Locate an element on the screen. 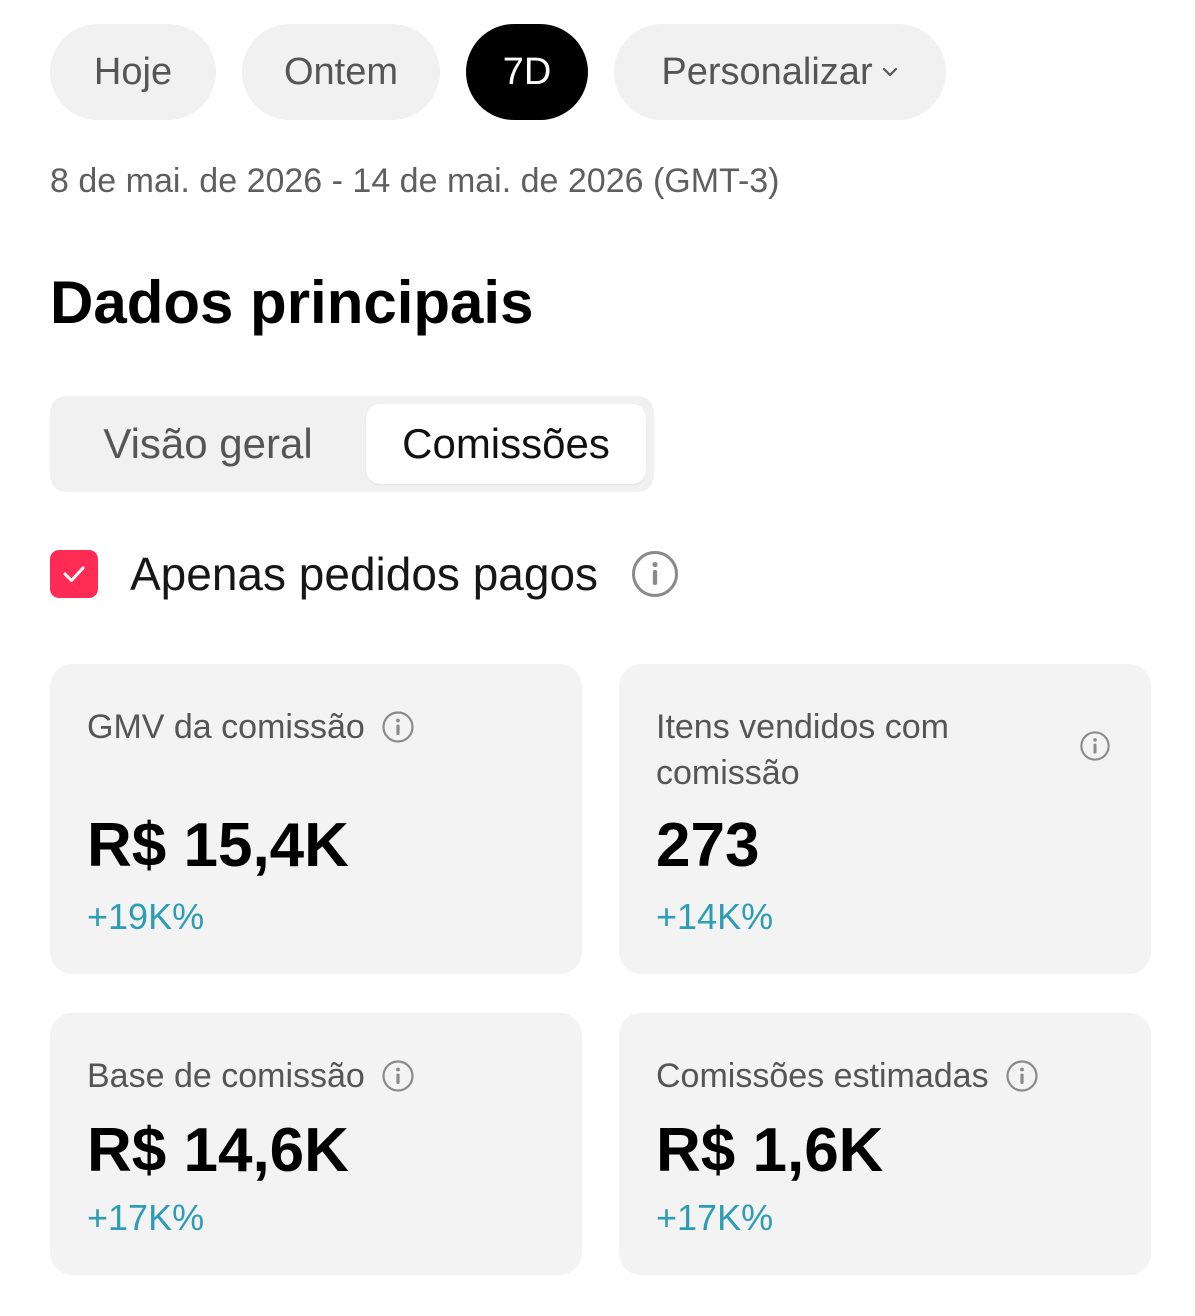 The height and width of the screenshot is (1316, 1195). tab-overview: Visão geral is located at coordinates (208, 444).